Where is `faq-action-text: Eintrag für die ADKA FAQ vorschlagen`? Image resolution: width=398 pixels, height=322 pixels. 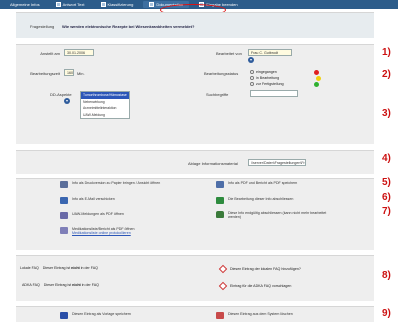 faq-action-text: Eintrag für die ADKA FAQ vorschlagen is located at coordinates (261, 286).